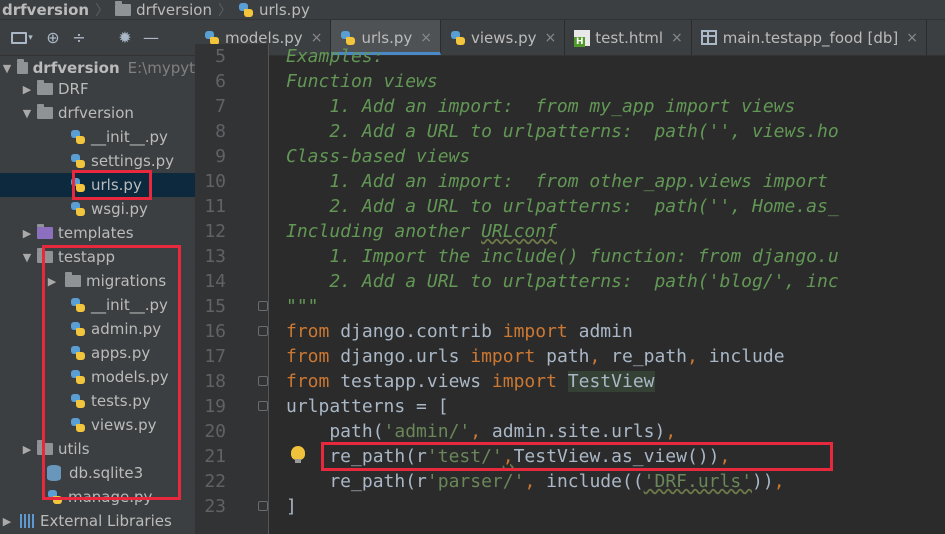 The image size is (945, 534). I want to click on tree-item-settings: settings.py, so click(97, 161).